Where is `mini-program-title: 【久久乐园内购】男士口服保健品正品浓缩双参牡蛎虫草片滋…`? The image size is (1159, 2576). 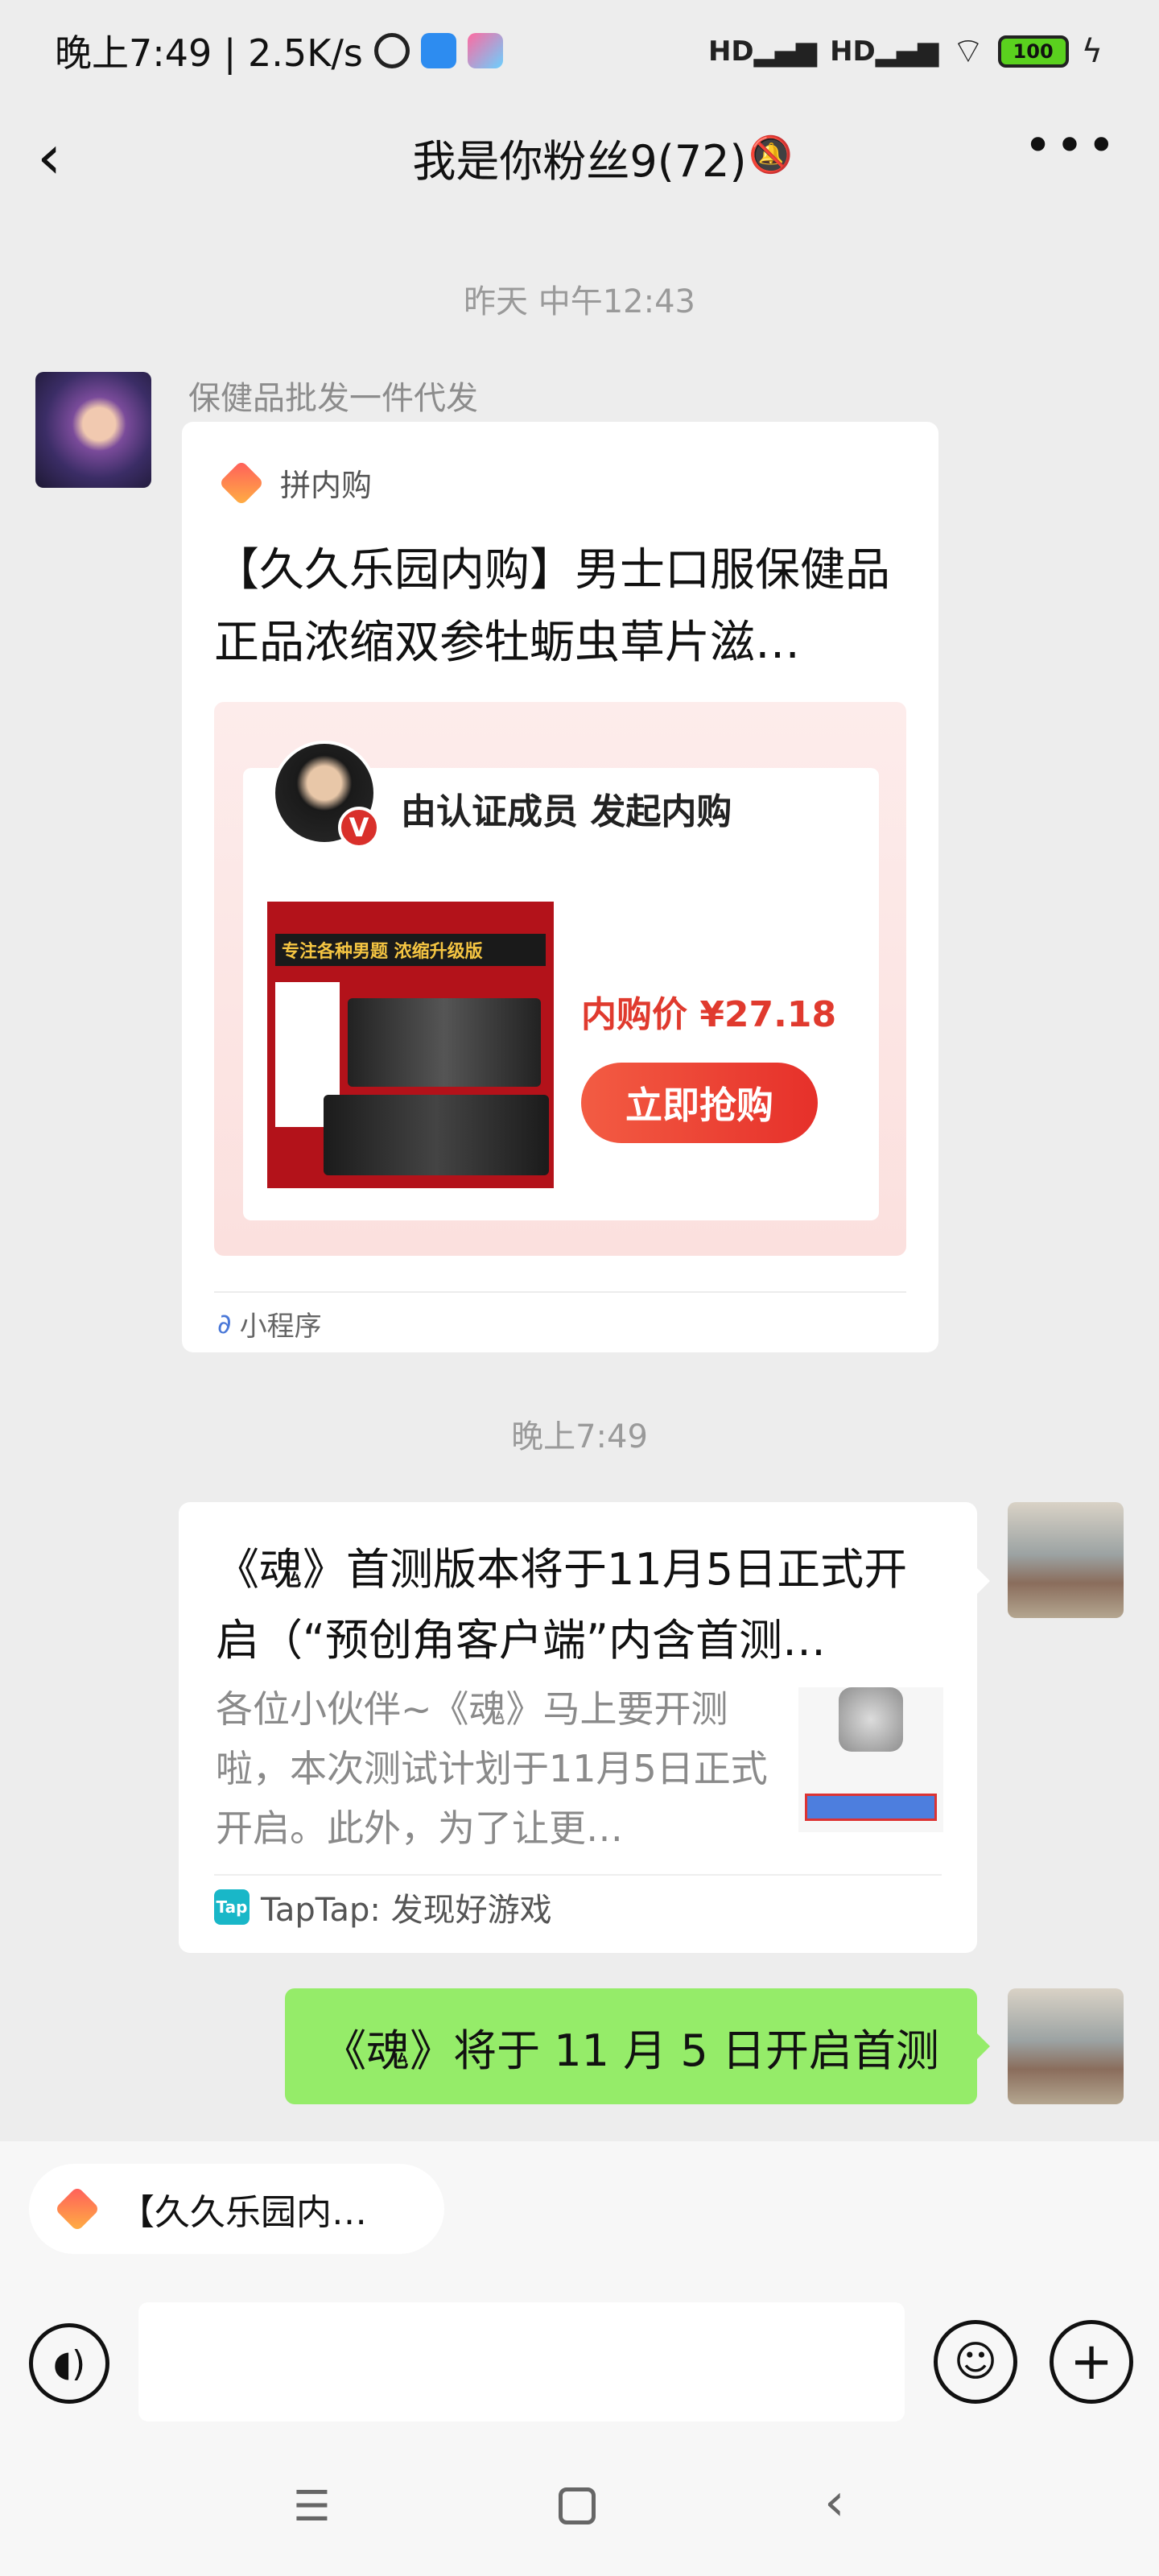 mini-program-title: 【久久乐园内购】男士口服保健品正品浓缩双参牡蛎虫草片滋… is located at coordinates (552, 606).